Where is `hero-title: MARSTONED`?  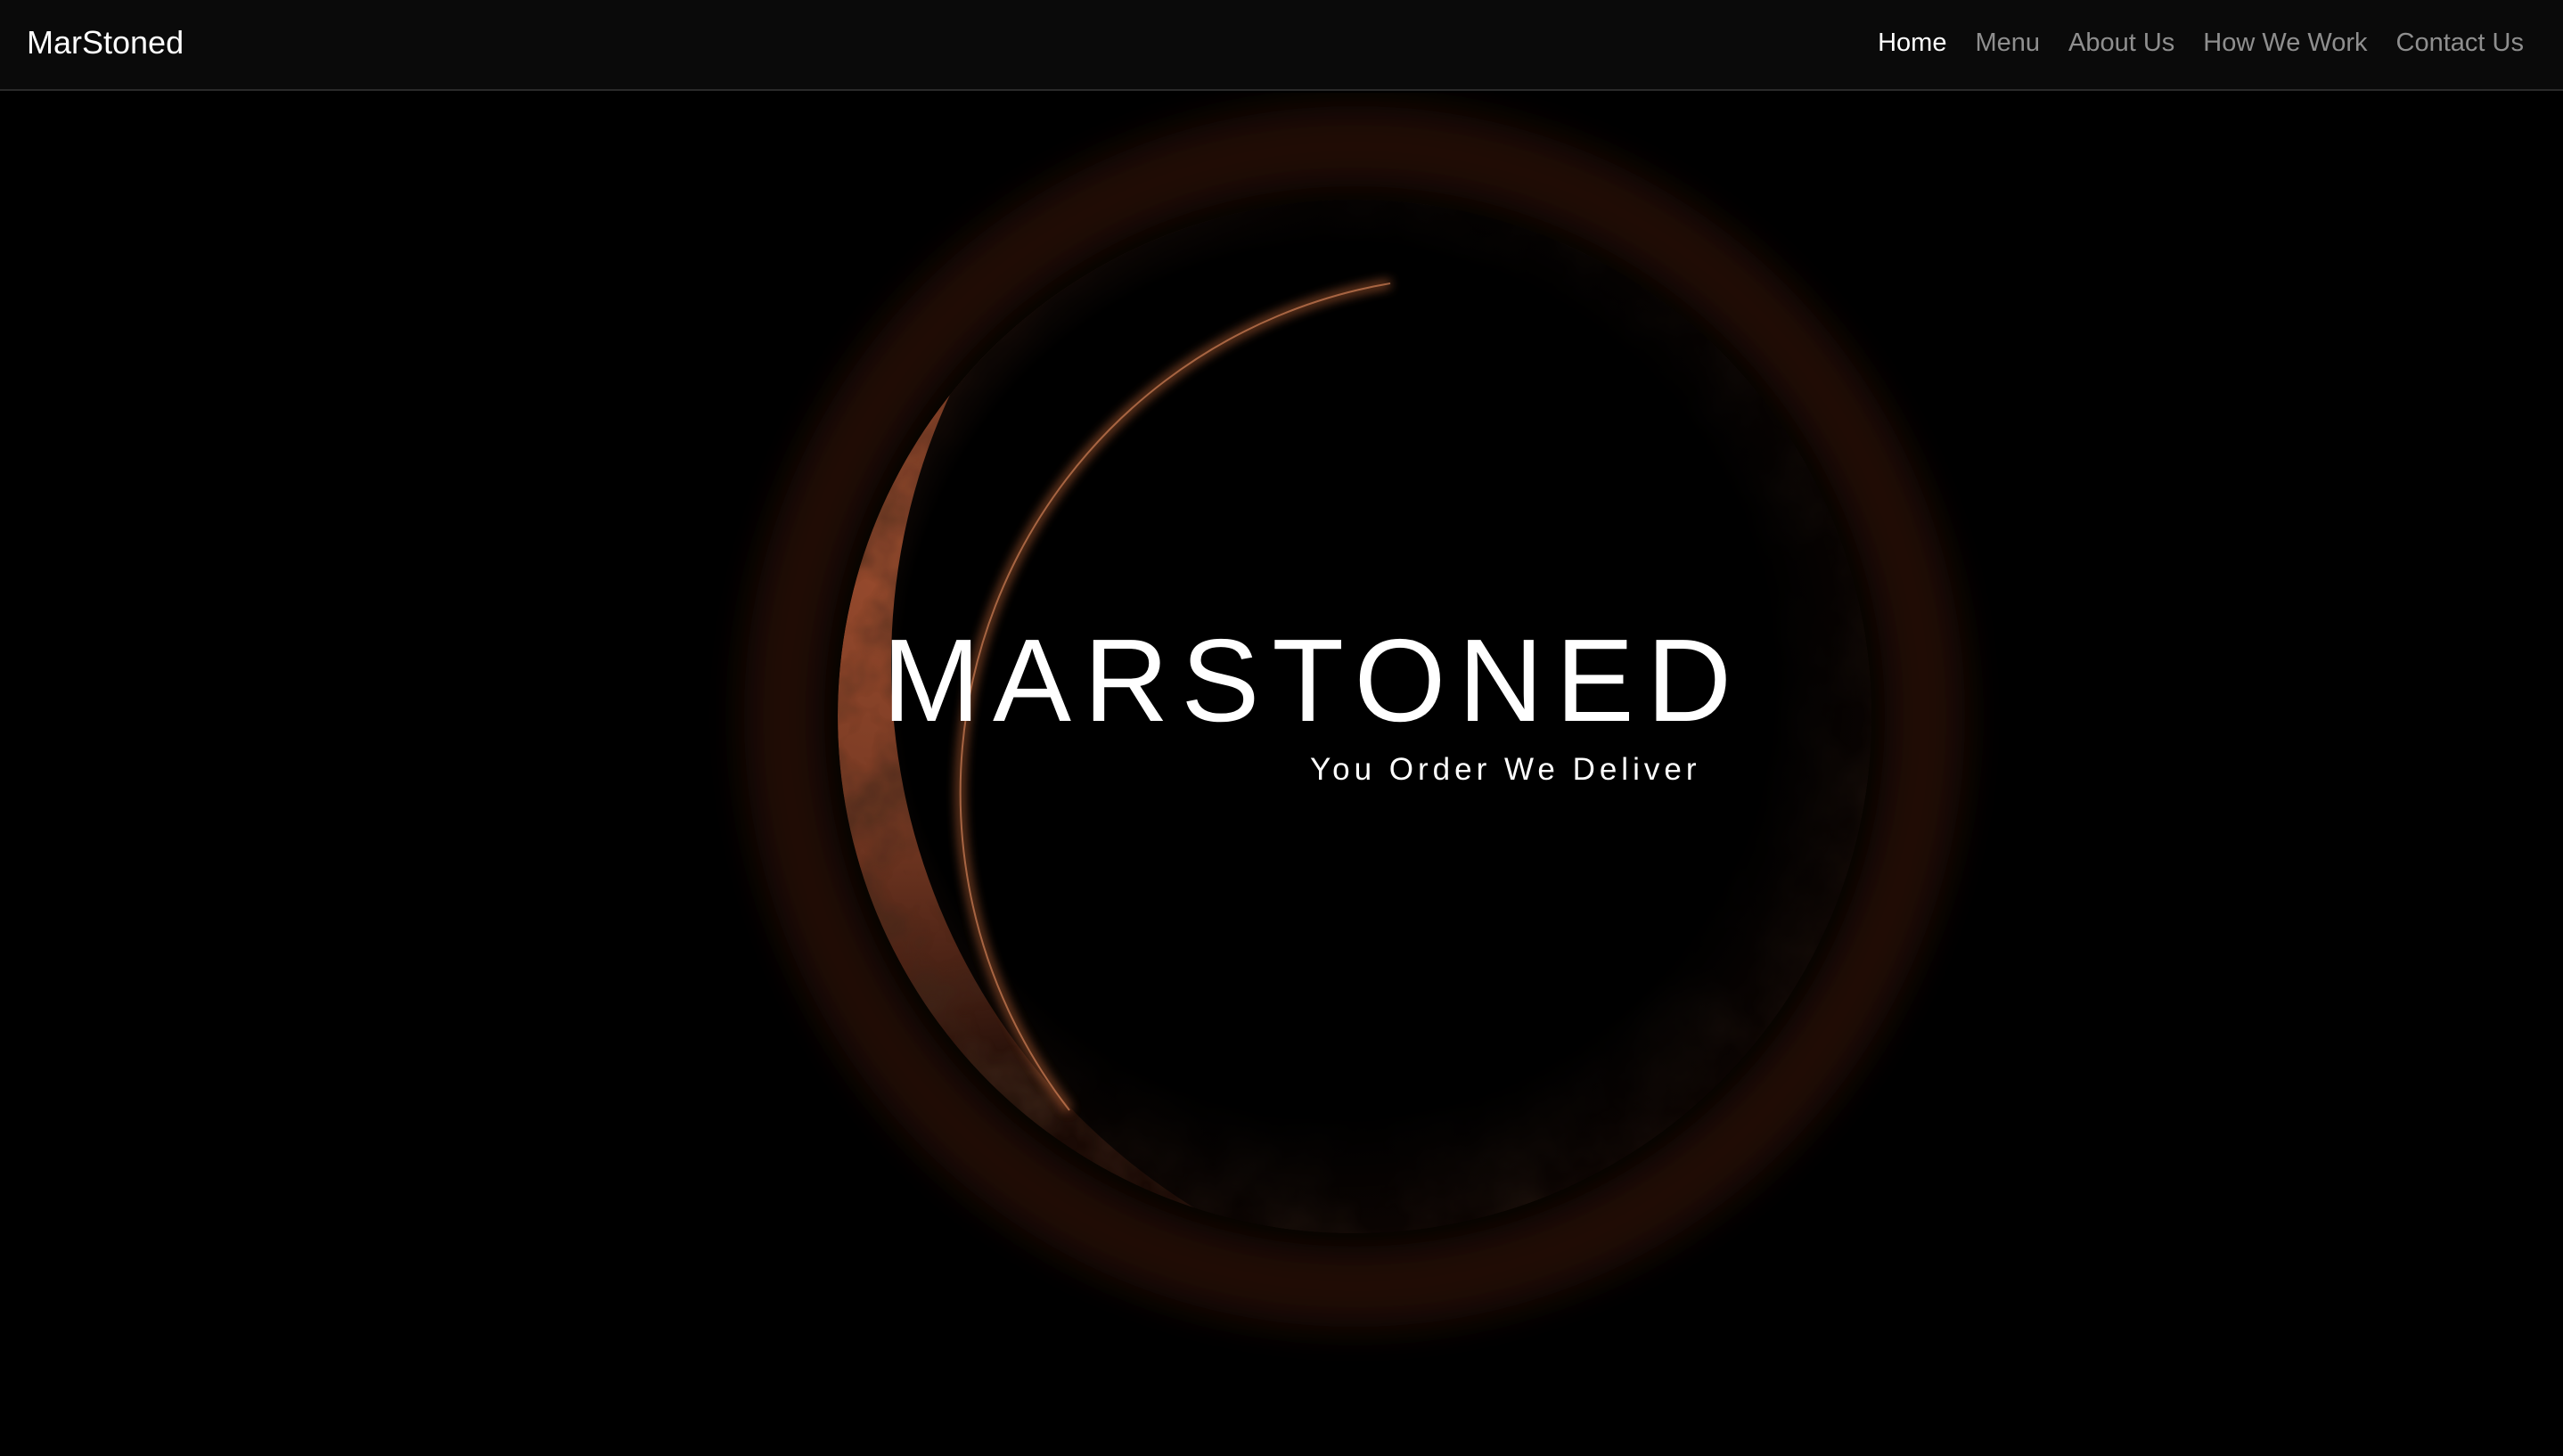
hero-title: MARSTONED is located at coordinates (1313, 681).